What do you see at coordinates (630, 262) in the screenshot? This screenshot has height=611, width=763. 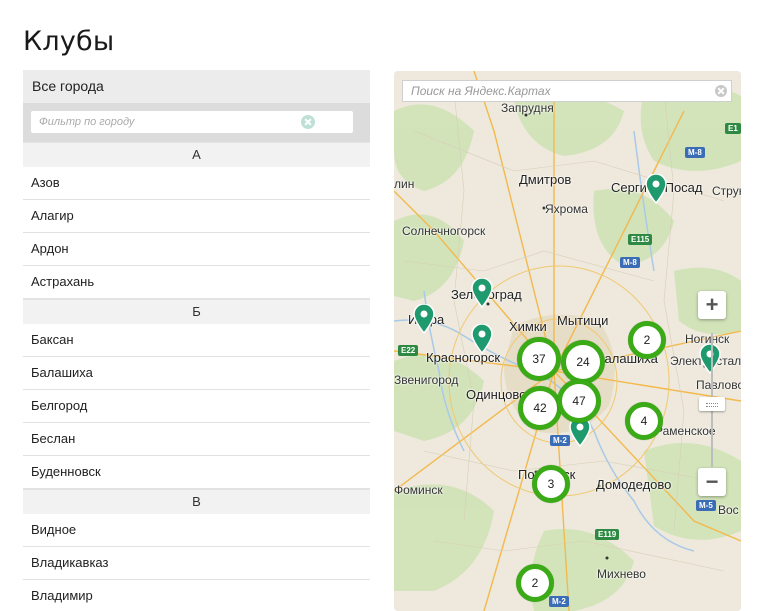 I see `road-badge-m8-south: M-8` at bounding box center [630, 262].